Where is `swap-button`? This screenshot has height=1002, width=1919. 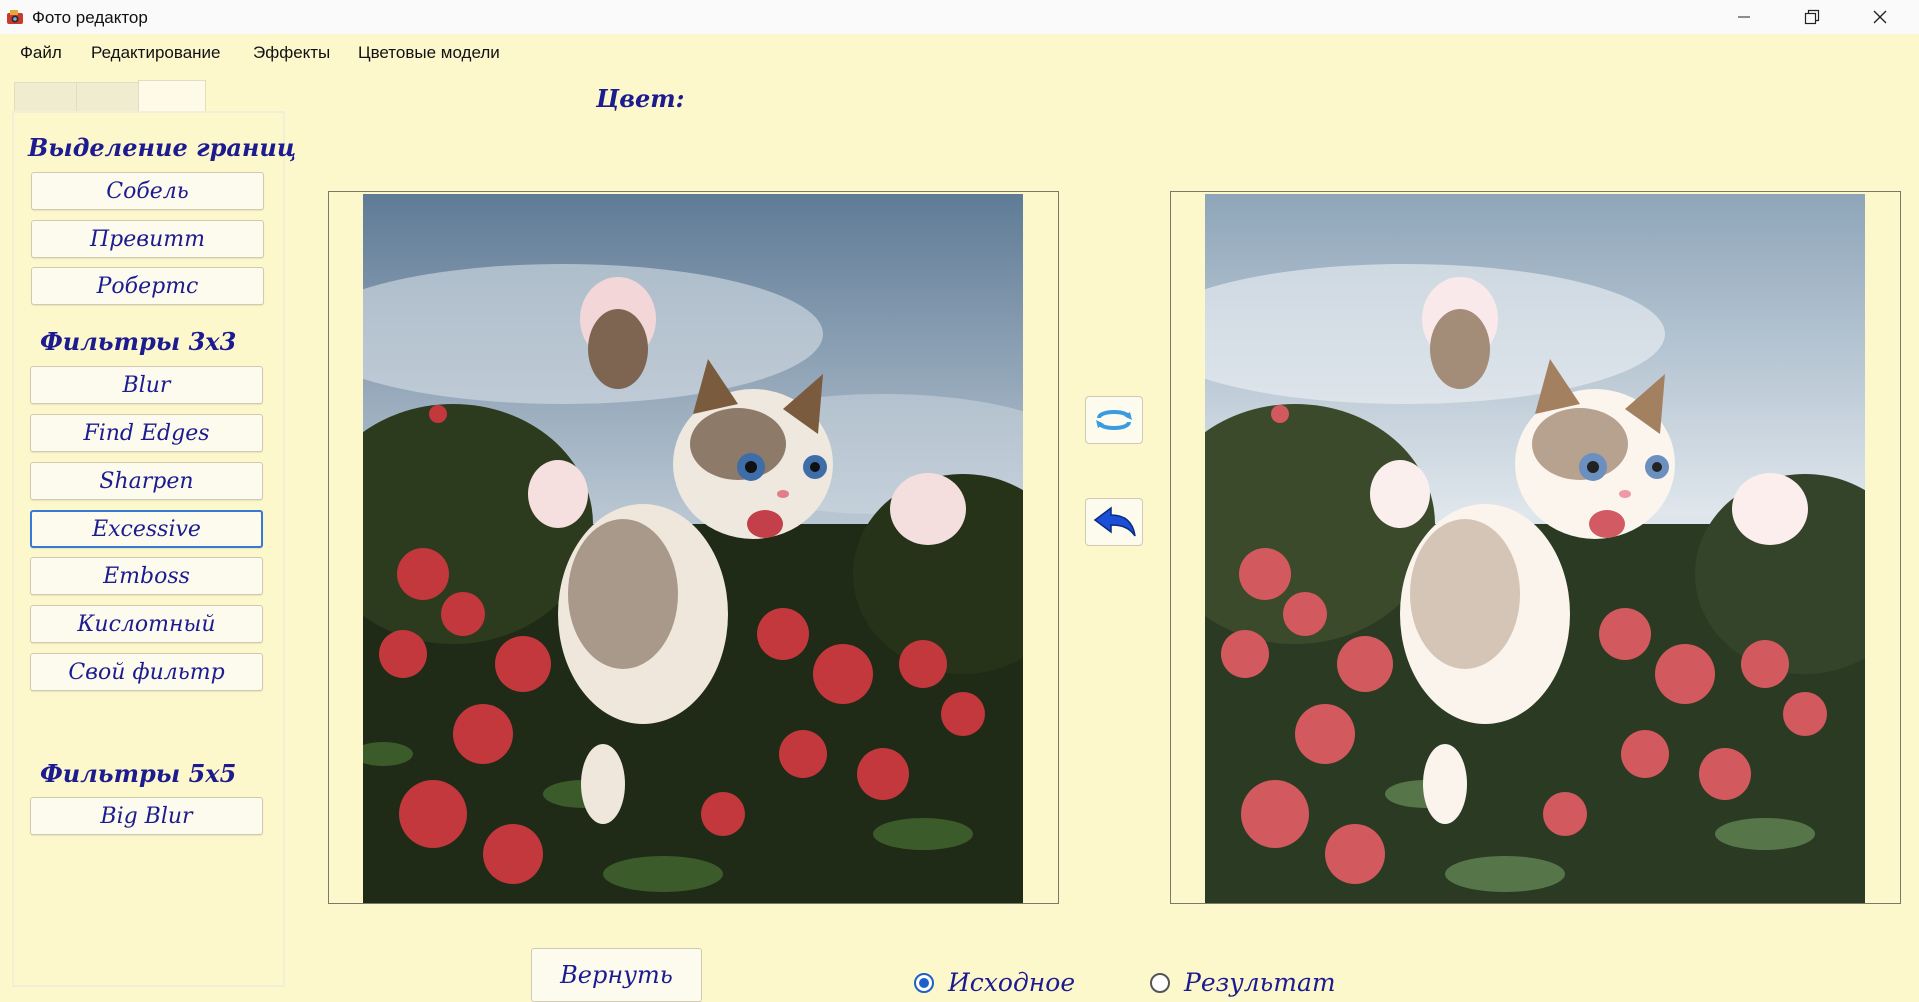 swap-button is located at coordinates (1114, 420).